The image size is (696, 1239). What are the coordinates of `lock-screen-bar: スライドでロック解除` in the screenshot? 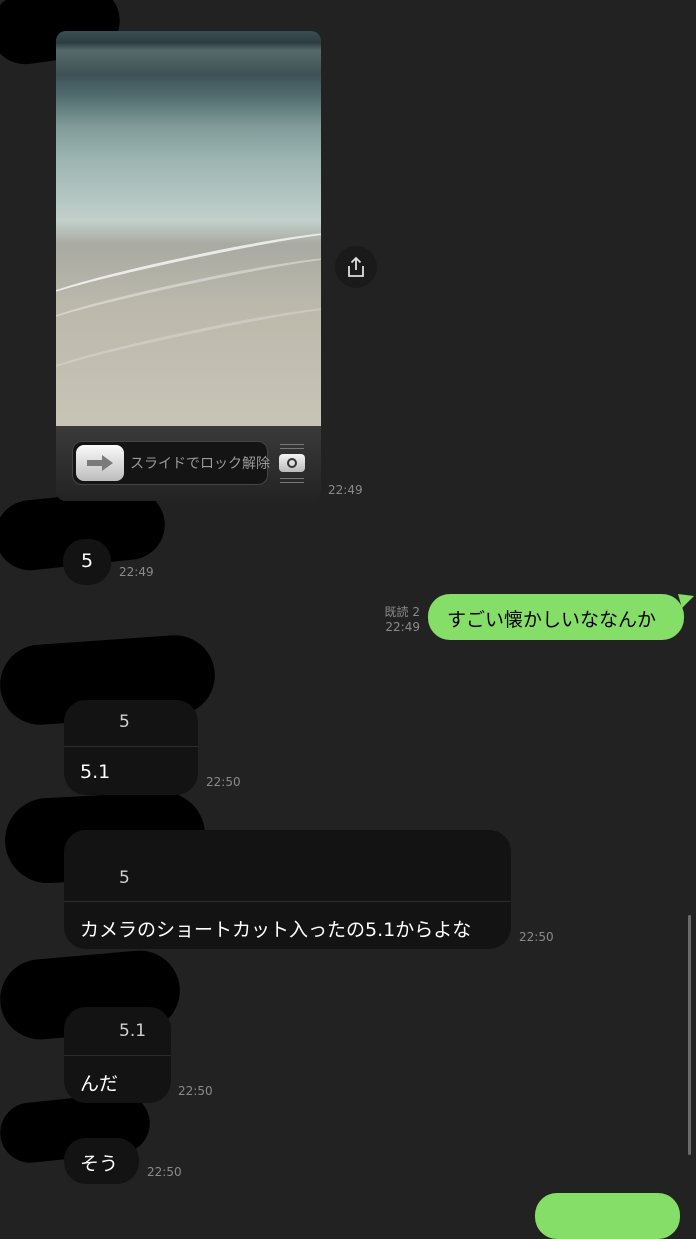 It's located at (188, 463).